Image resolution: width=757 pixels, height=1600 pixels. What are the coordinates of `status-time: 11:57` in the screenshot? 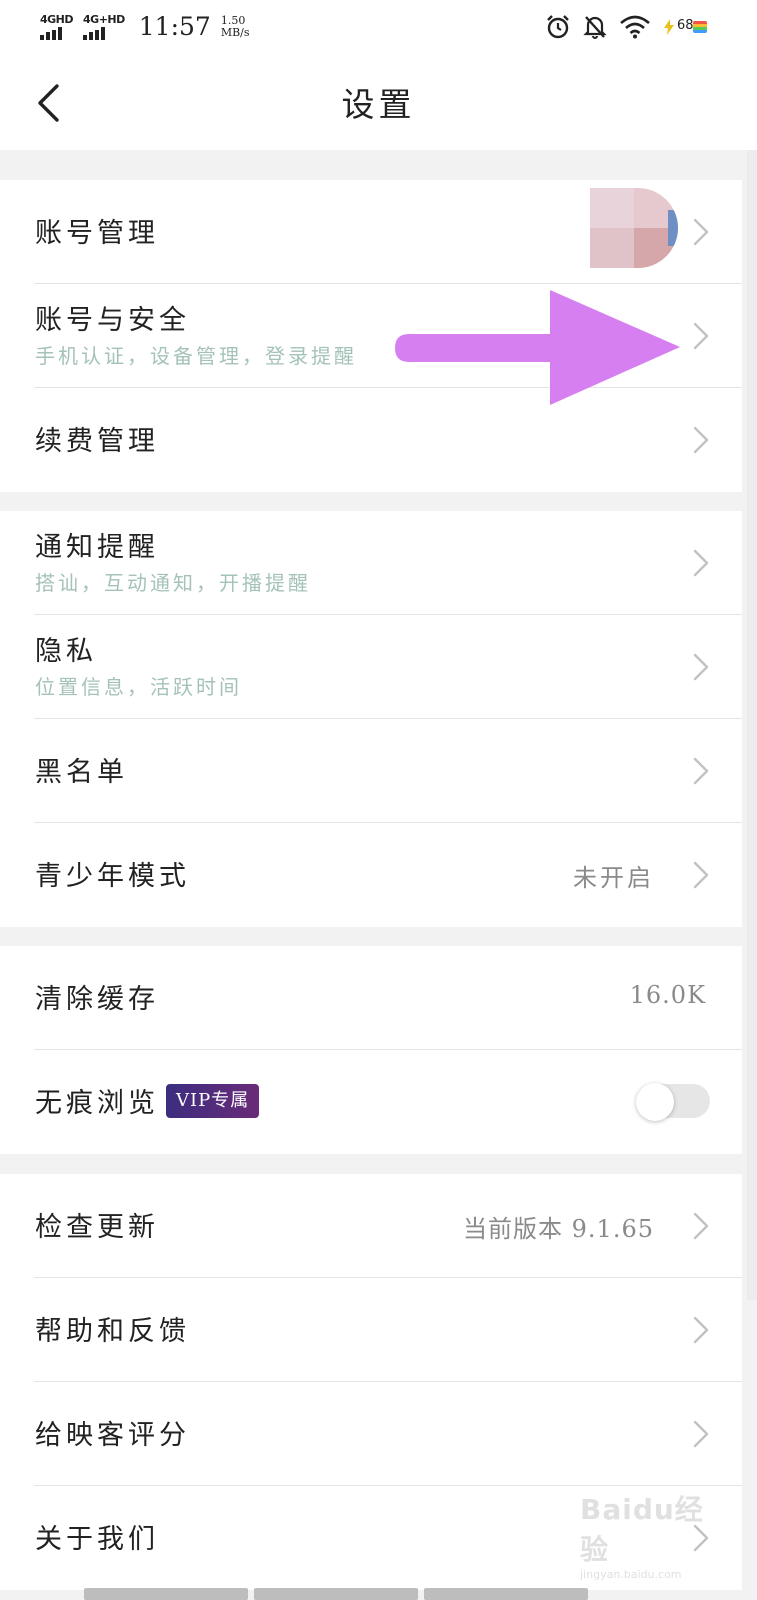 It's located at (174, 26).